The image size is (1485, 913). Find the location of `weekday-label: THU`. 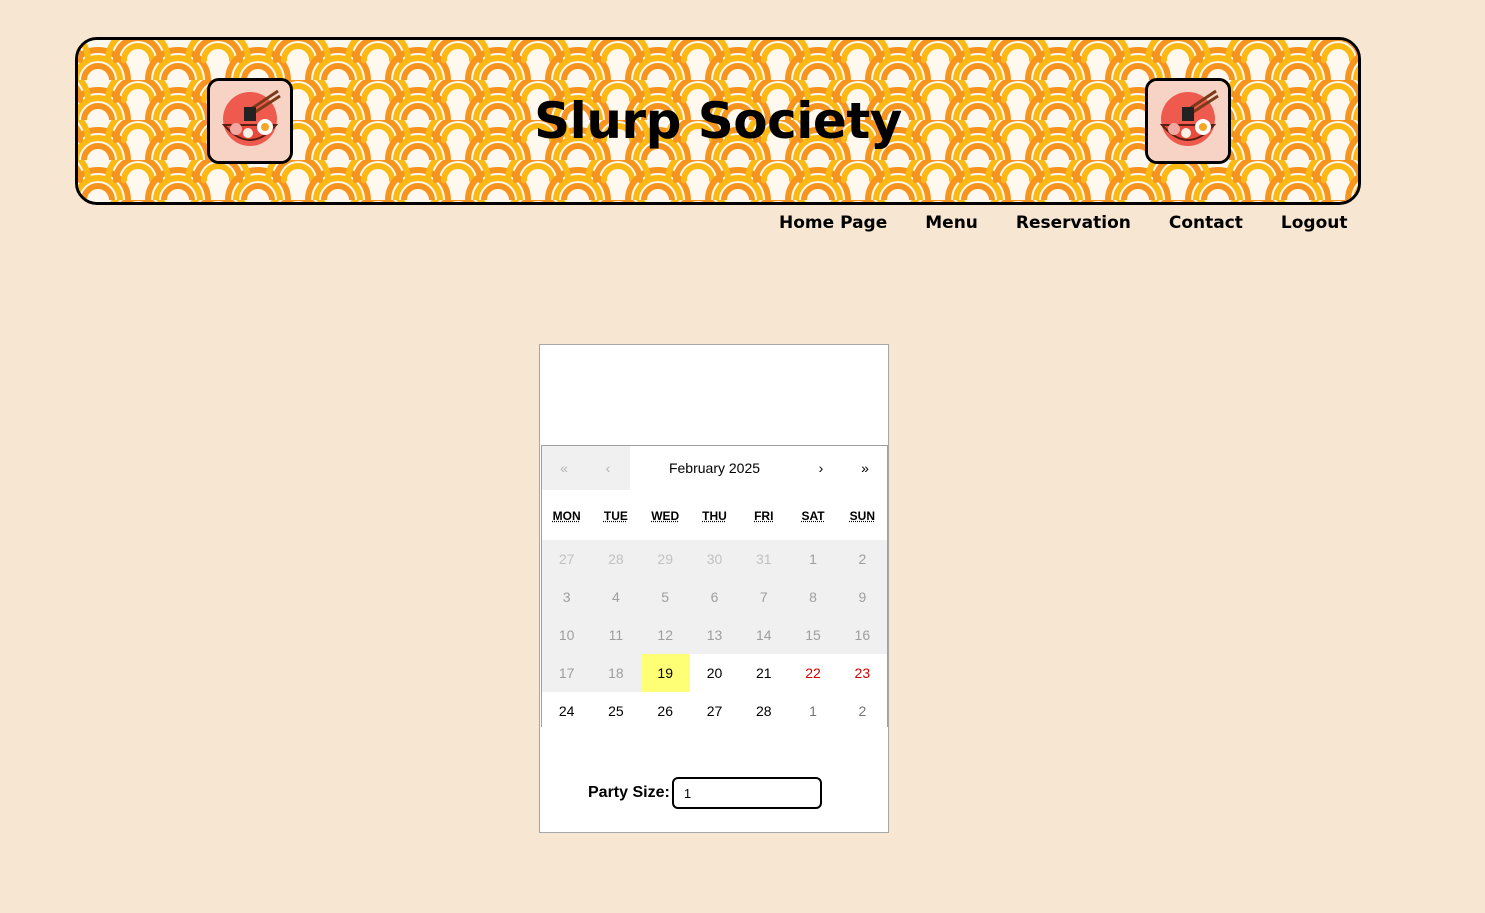

weekday-label: THU is located at coordinates (714, 516).